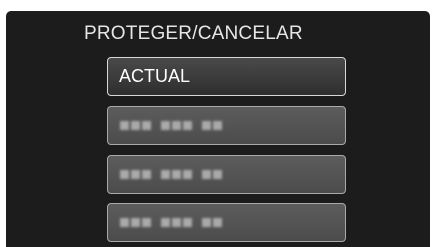 This screenshot has width=438, height=247. What do you see at coordinates (193, 33) in the screenshot?
I see `screen-title: PROTEGER/CANCELAR` at bounding box center [193, 33].